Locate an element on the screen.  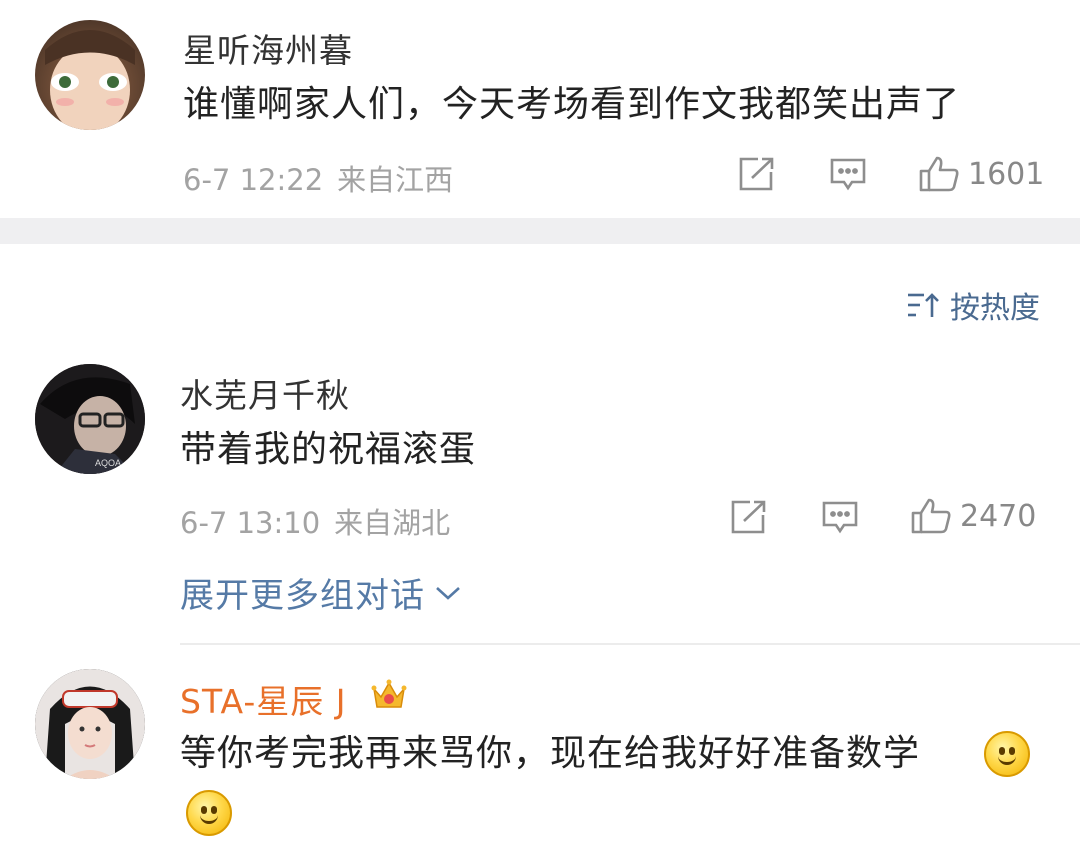
svg-text: AQOA is located at coordinates (108, 463).